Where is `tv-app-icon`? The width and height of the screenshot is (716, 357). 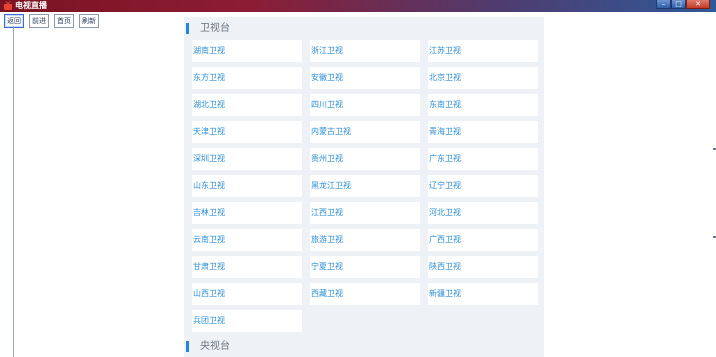 tv-app-icon is located at coordinates (8, 5).